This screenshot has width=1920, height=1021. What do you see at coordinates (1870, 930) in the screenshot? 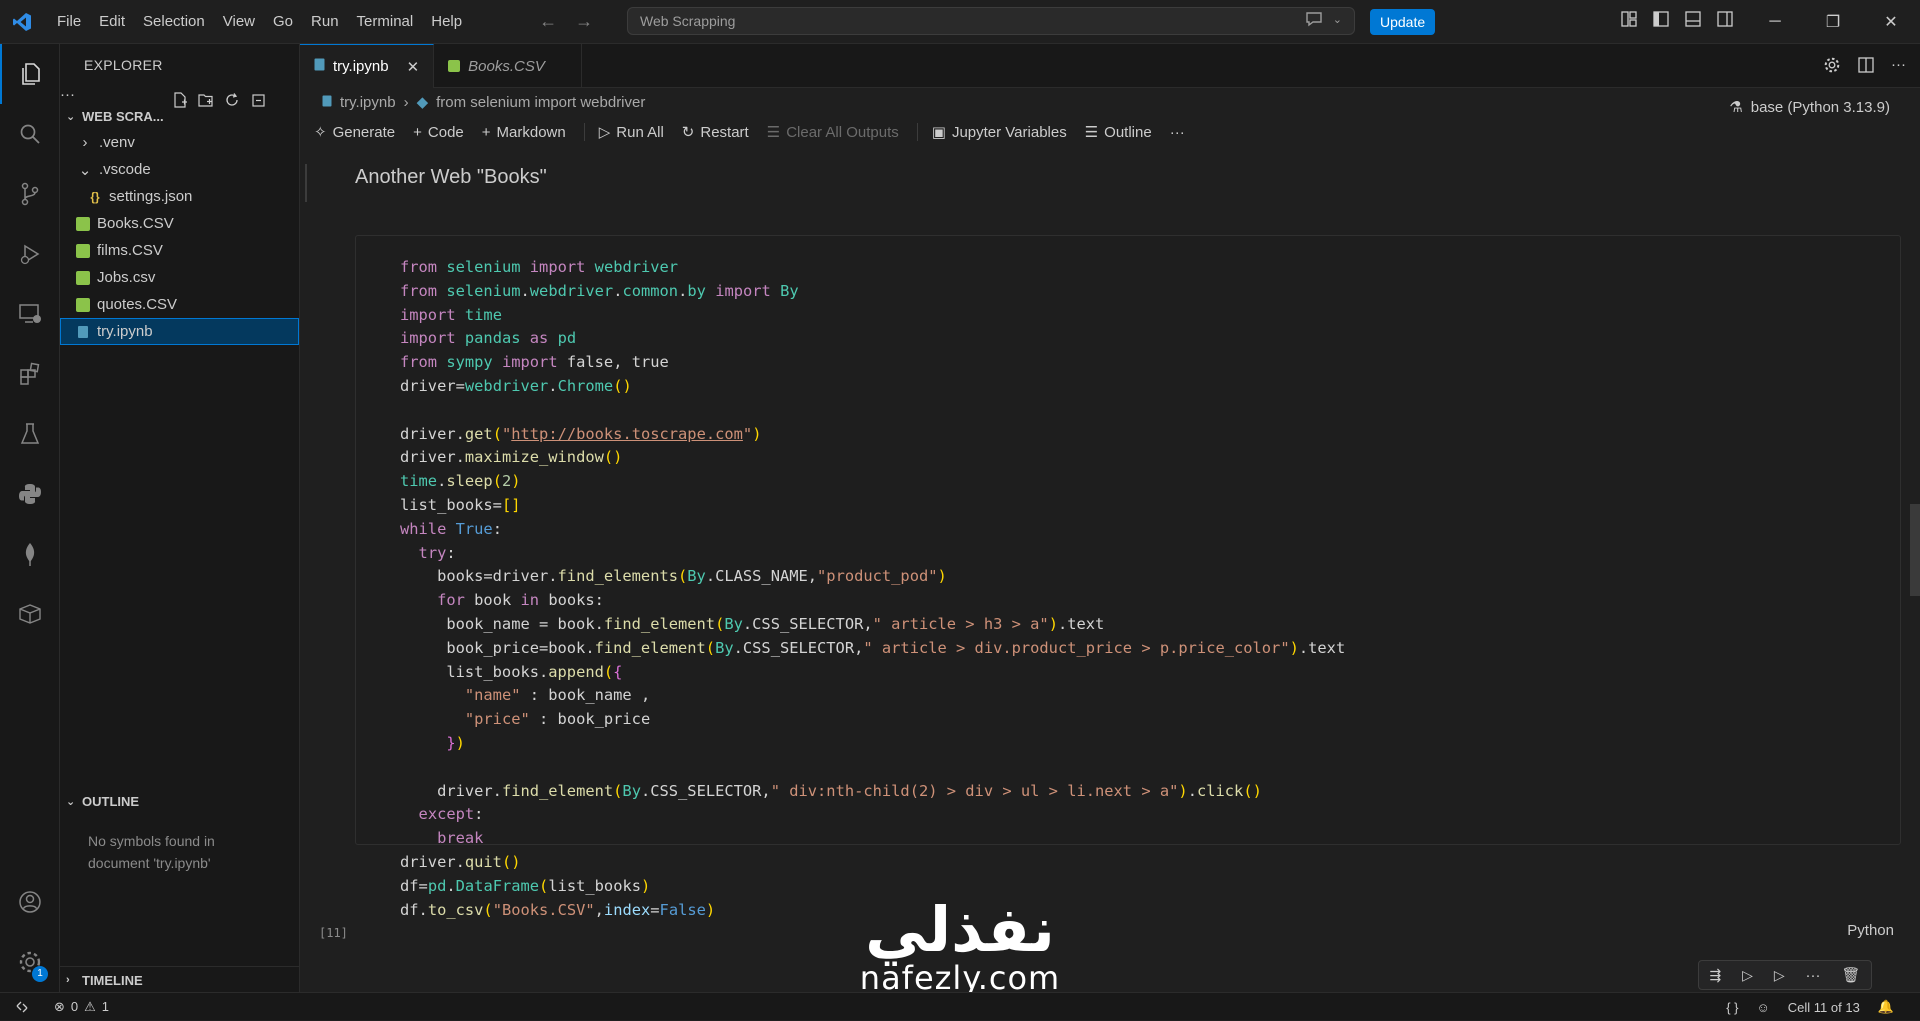
I see `cell-language-picker: Python` at bounding box center [1870, 930].